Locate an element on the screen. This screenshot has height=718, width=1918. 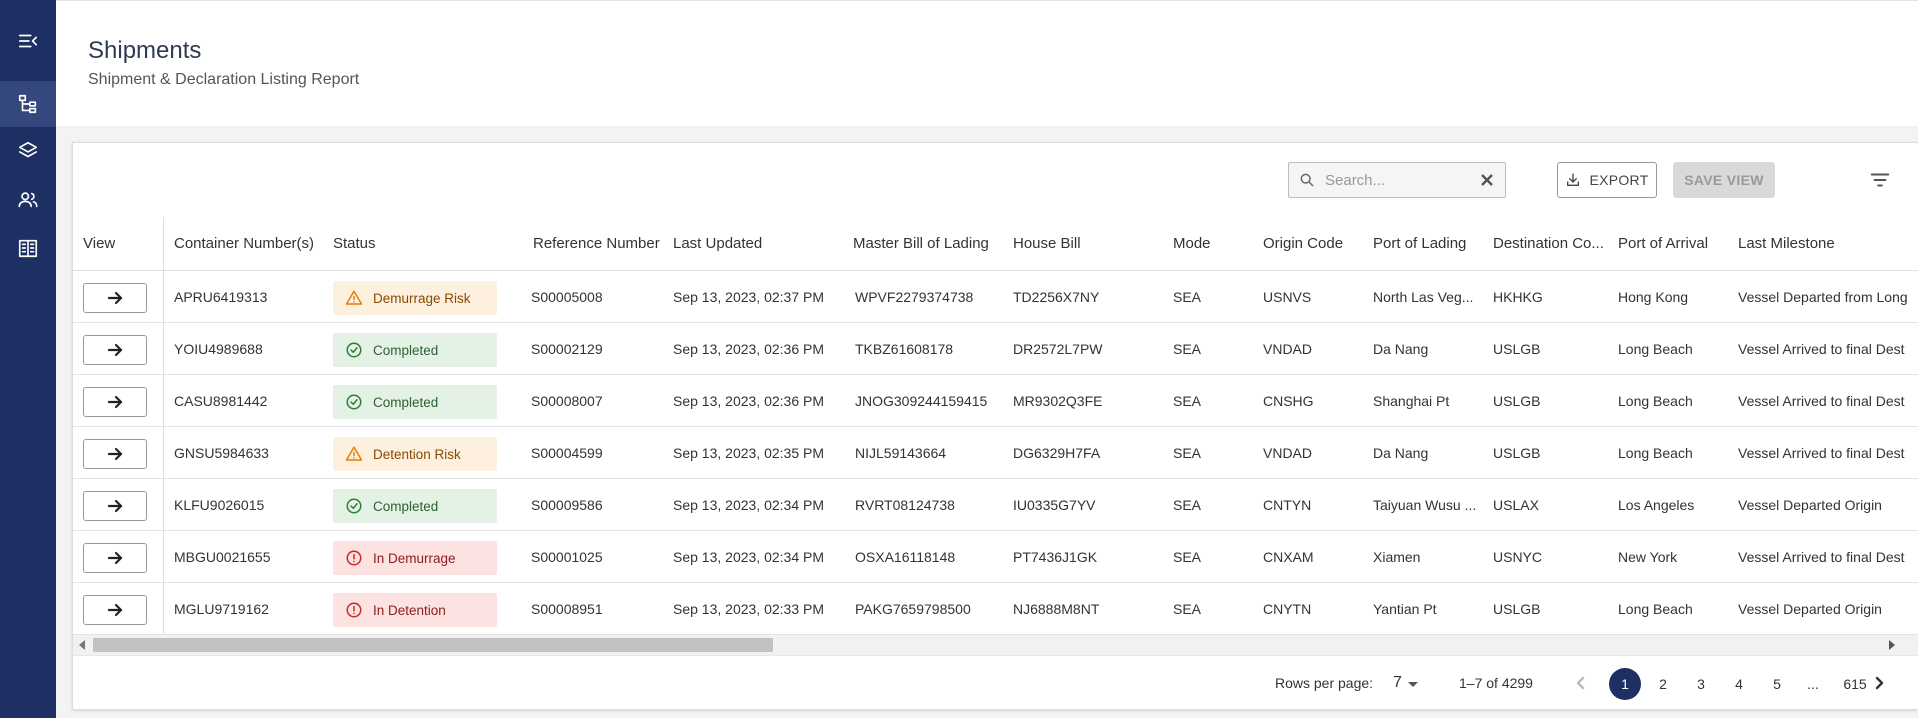
column-header-mbl: Master Bill of Lading is located at coordinates (921, 244).